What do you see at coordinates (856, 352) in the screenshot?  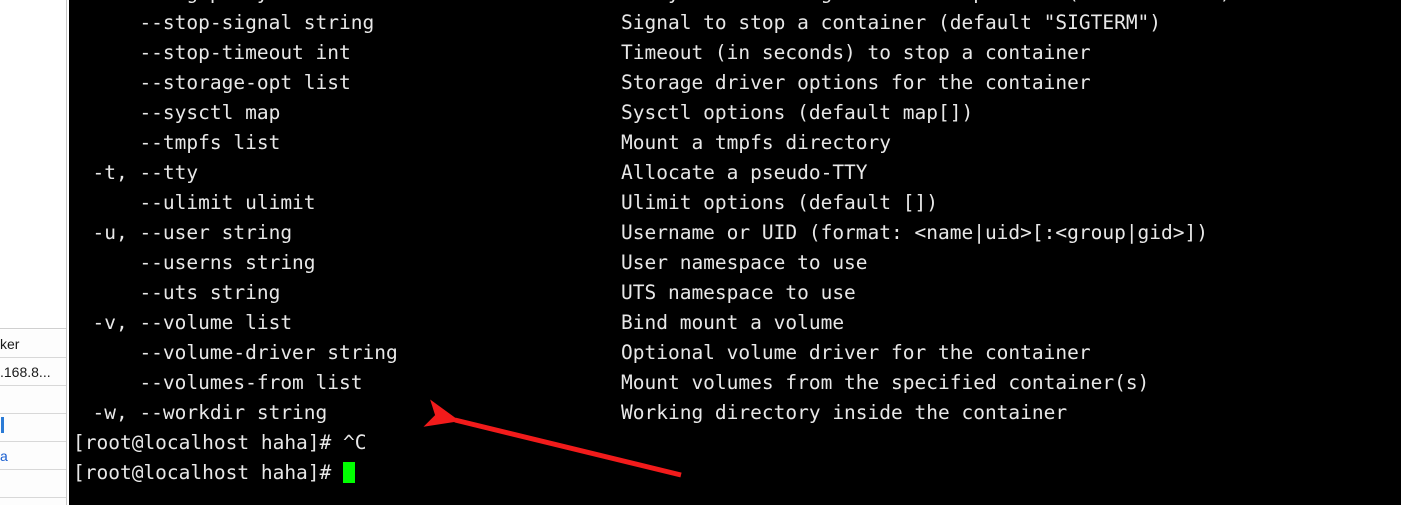 I see `option-description: Optional volume driver for the container` at bounding box center [856, 352].